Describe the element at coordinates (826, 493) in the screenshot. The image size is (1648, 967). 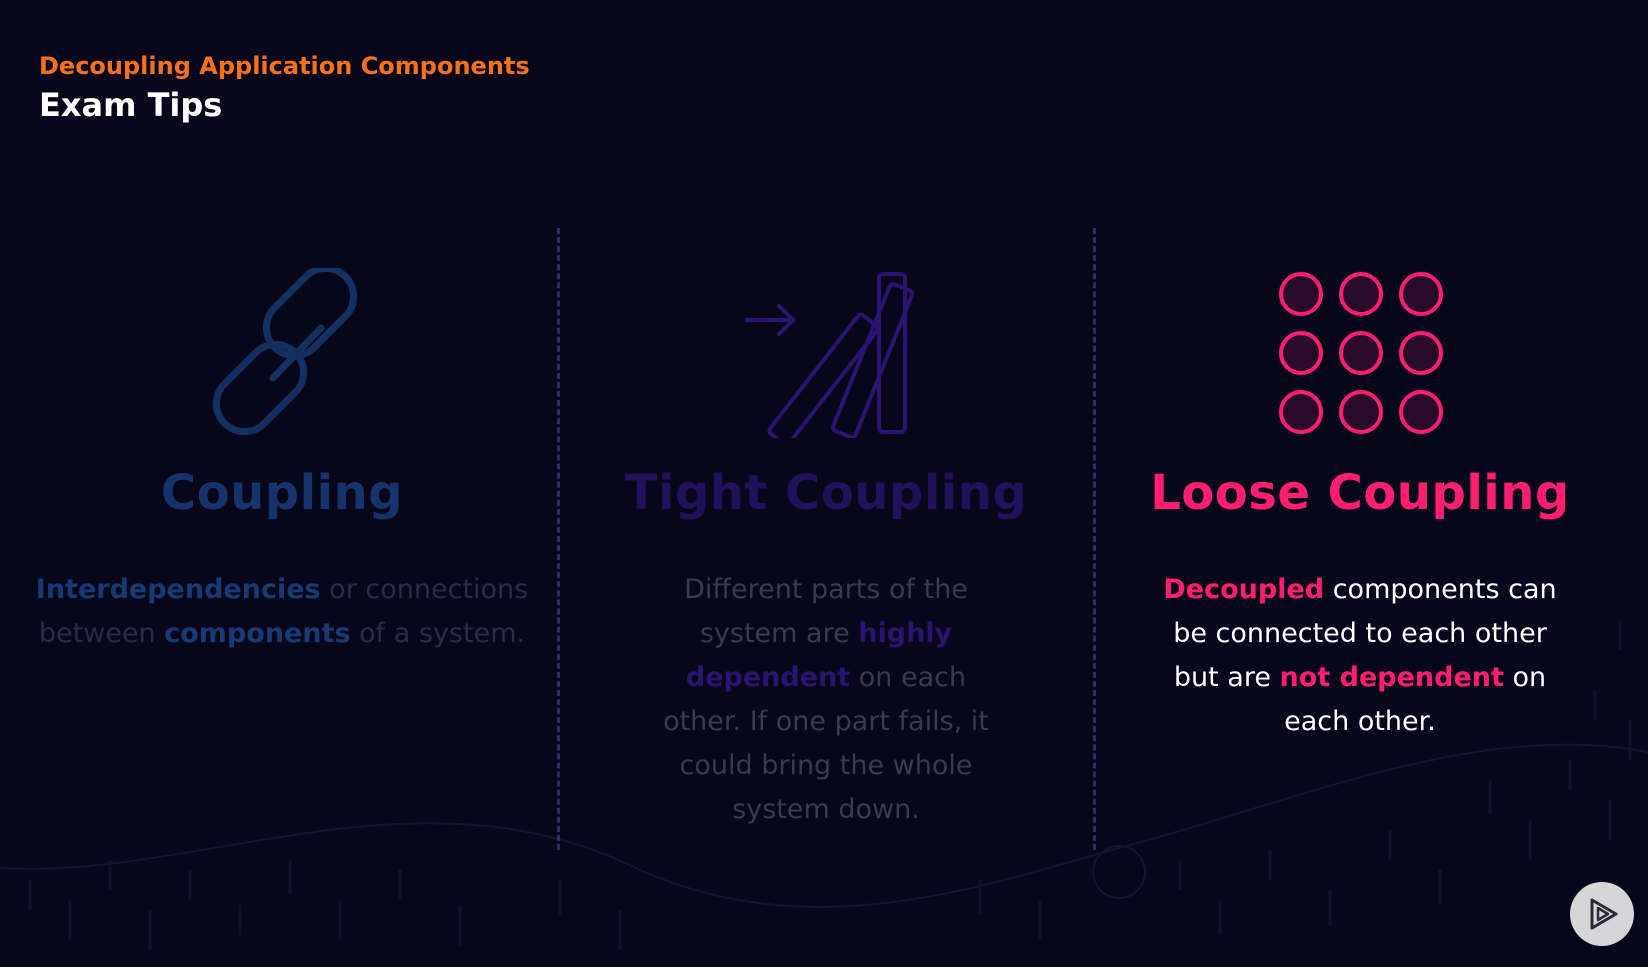
I see `tight-coupling-heading: Tight Coupling` at that location.